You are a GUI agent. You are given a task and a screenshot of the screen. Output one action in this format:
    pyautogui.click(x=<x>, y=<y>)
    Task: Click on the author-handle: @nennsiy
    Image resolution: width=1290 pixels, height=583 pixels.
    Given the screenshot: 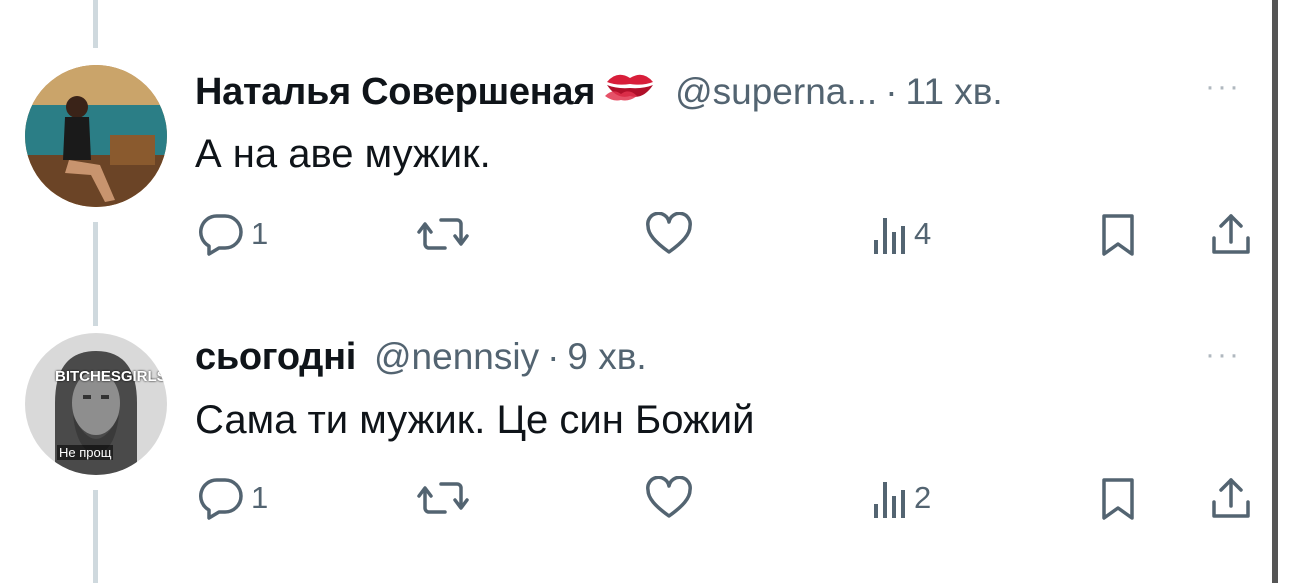 What is the action you would take?
    pyautogui.click(x=456, y=357)
    